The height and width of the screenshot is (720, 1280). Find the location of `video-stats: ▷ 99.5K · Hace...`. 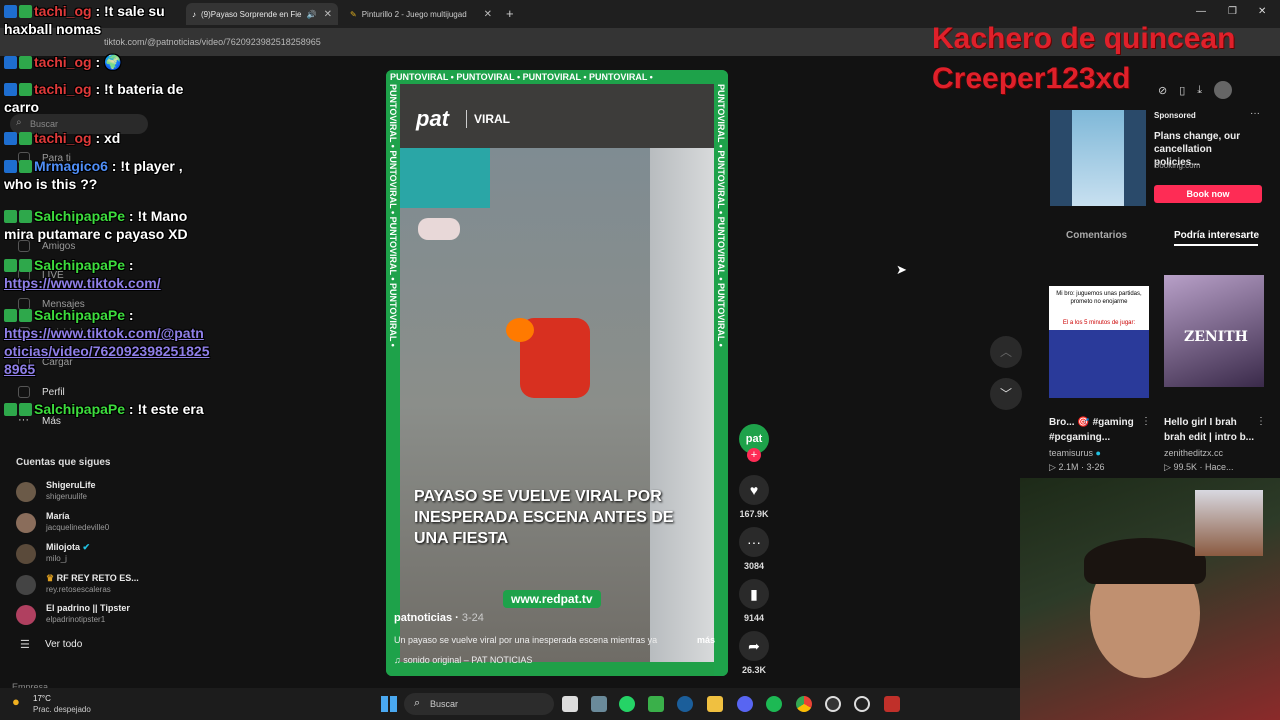

video-stats: ▷ 99.5K · Hace... is located at coordinates (1199, 467).